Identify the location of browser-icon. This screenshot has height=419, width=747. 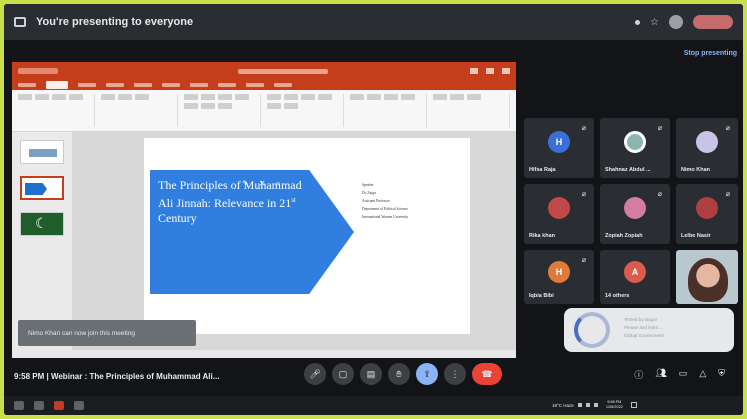
(79, 405).